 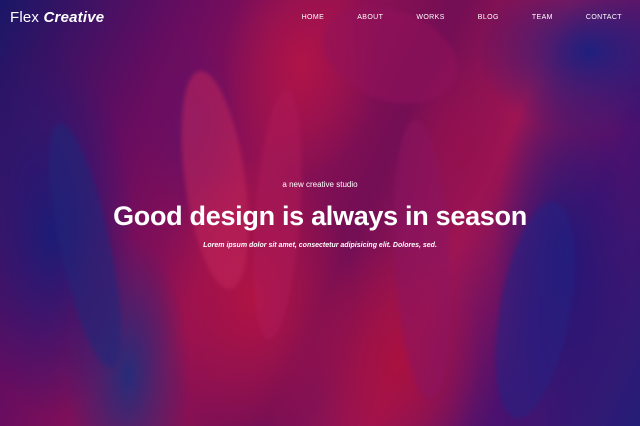 I want to click on hero-eyebrow: a new creative studio, so click(x=320, y=184).